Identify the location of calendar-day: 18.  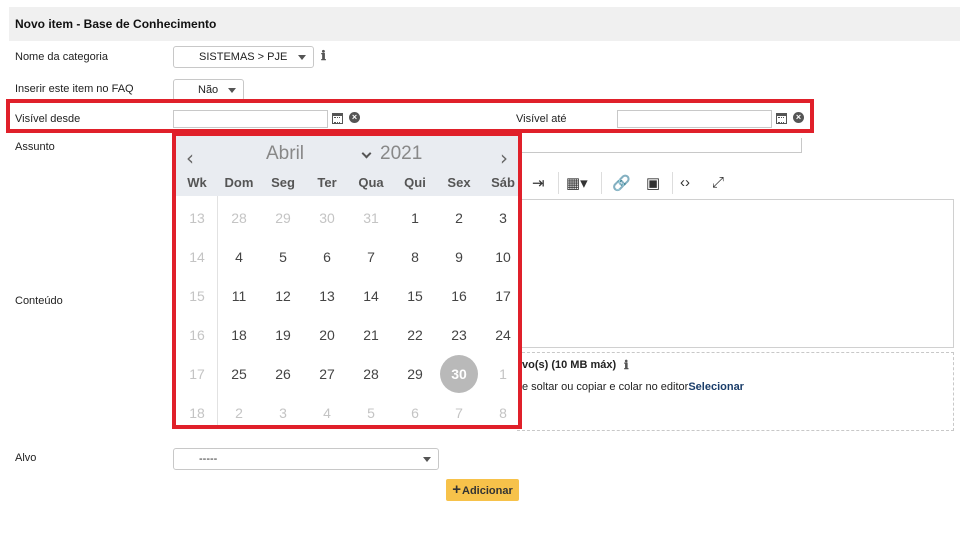
(239, 335).